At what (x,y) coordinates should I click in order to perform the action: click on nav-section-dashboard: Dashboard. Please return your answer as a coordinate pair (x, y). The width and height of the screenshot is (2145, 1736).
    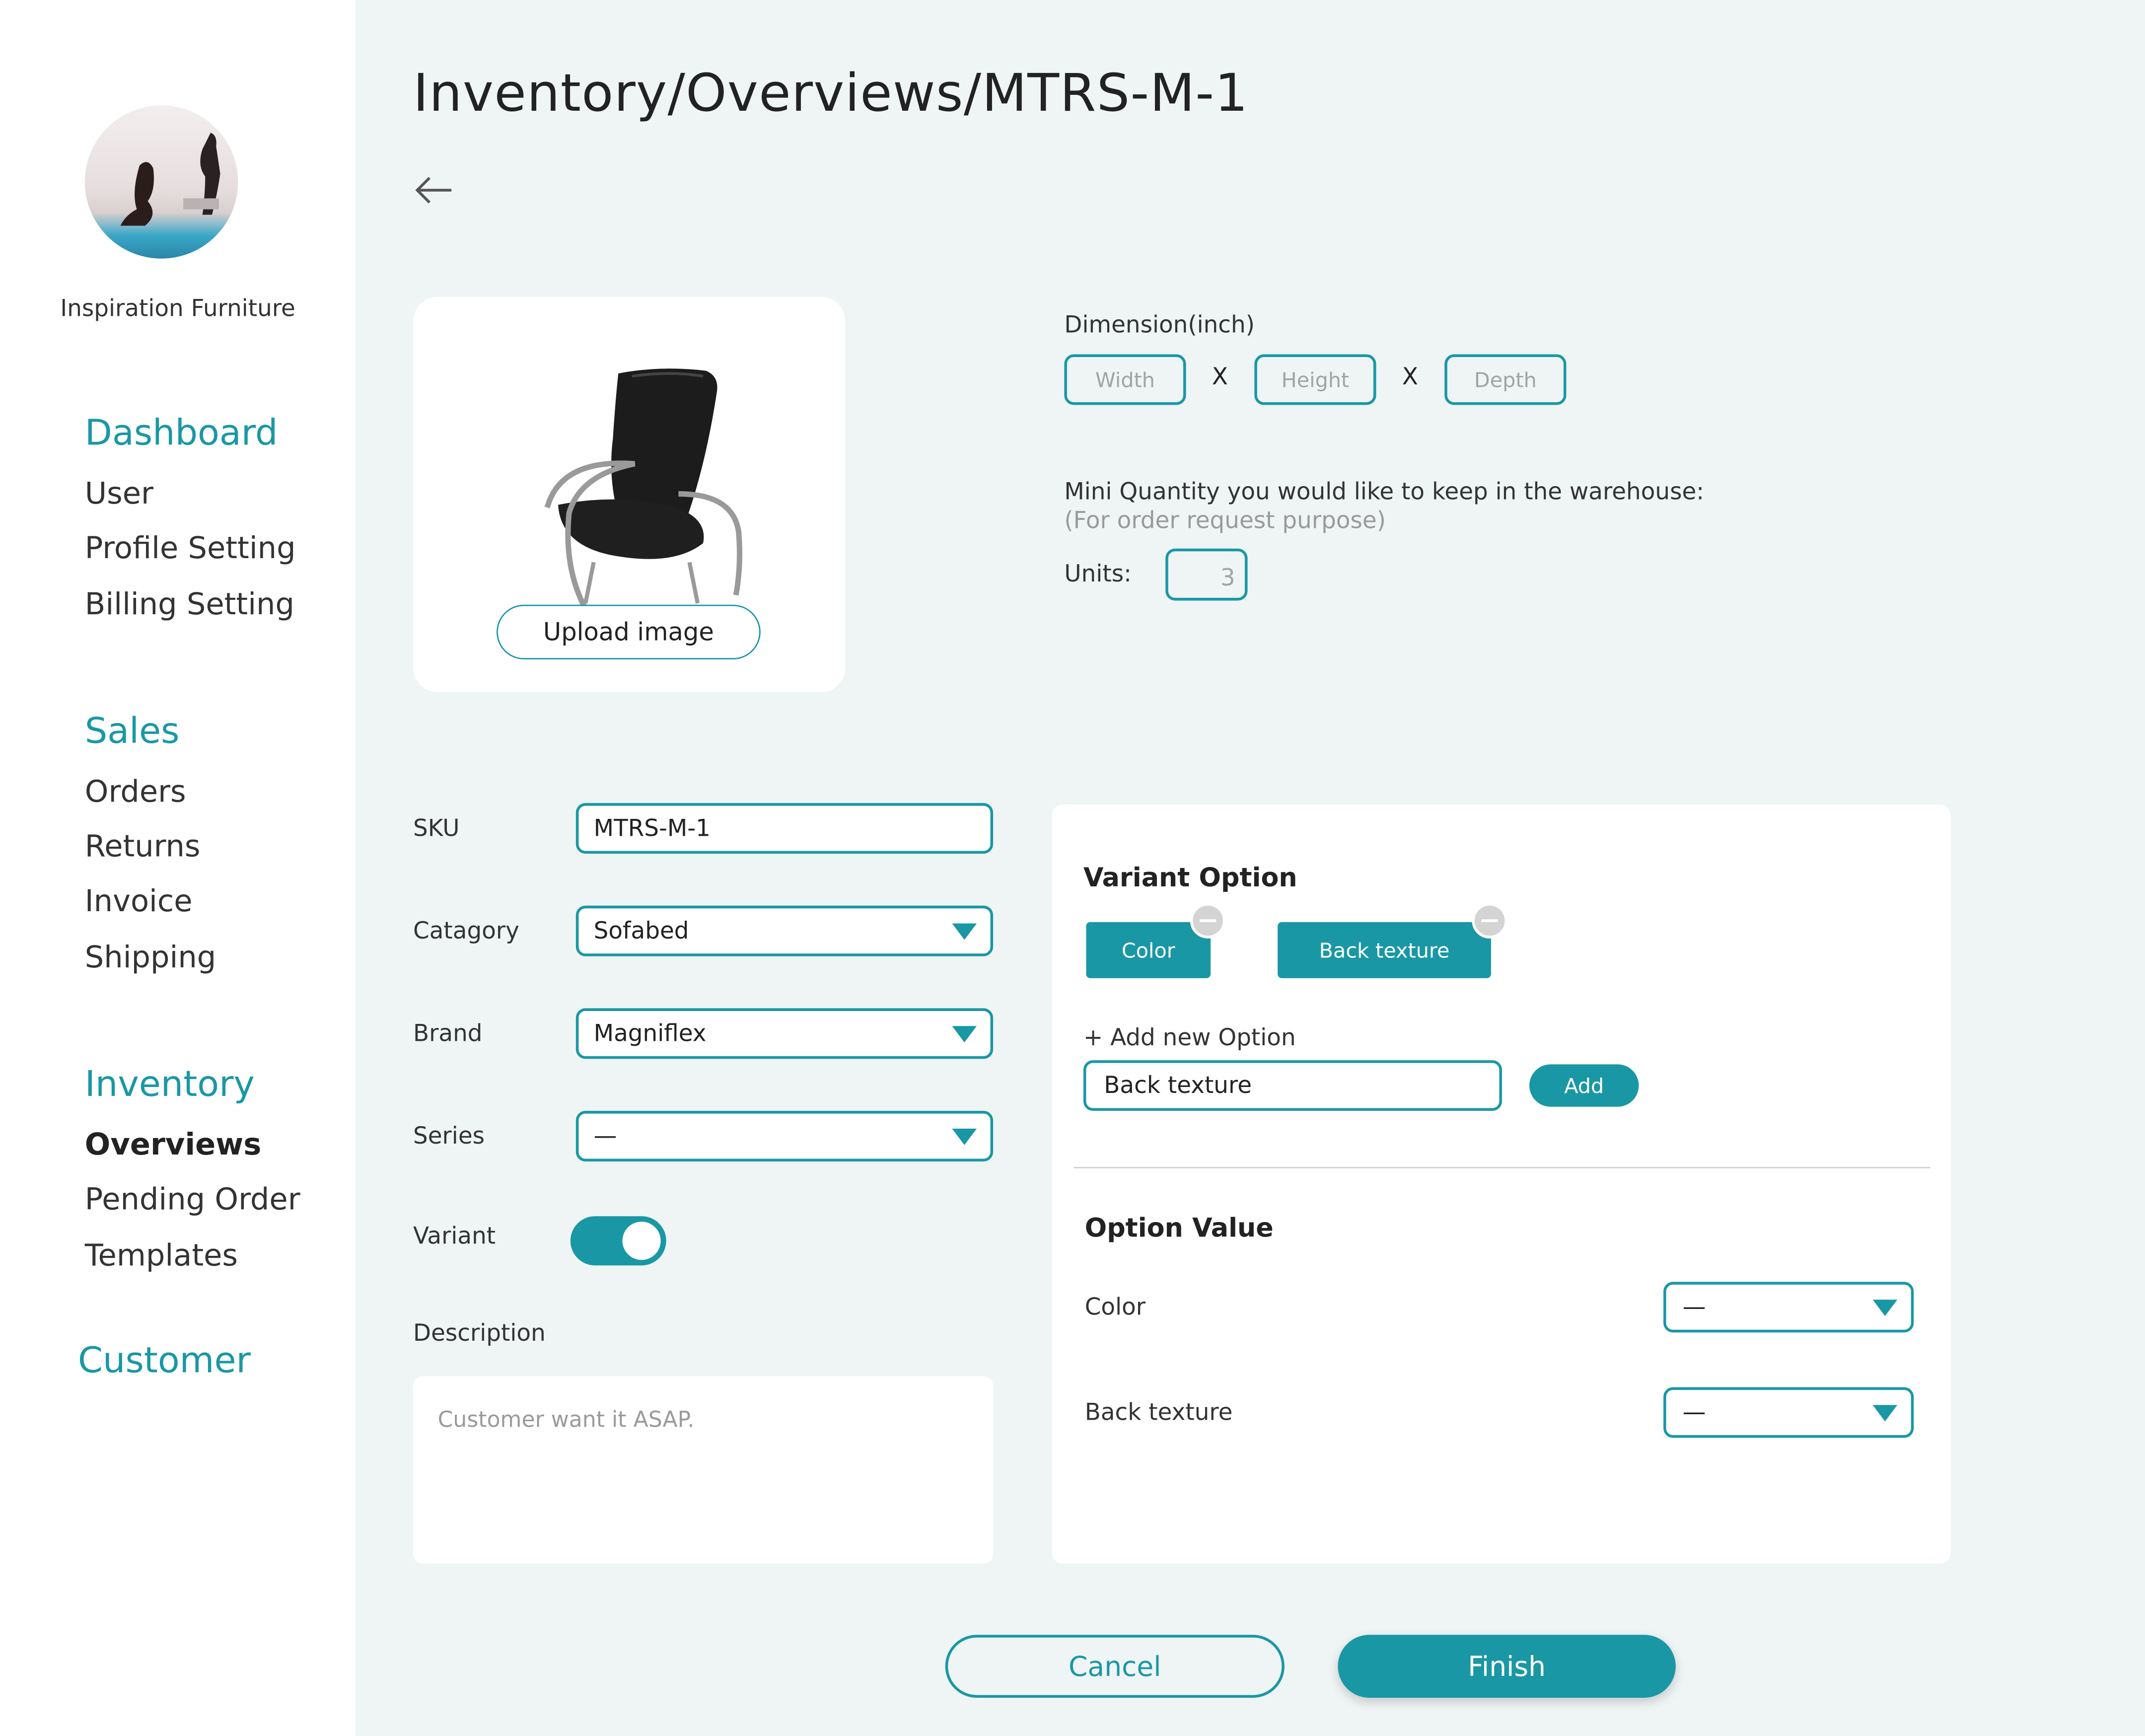
    Looking at the image, I should click on (181, 434).